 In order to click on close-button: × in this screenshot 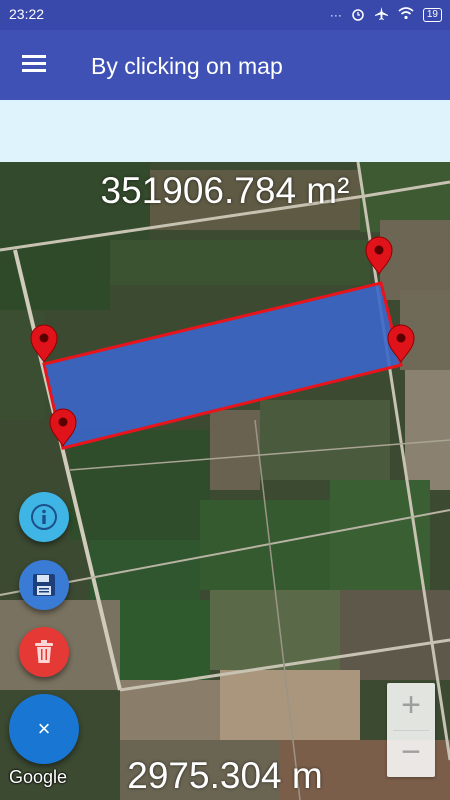, I will do `click(44, 729)`.